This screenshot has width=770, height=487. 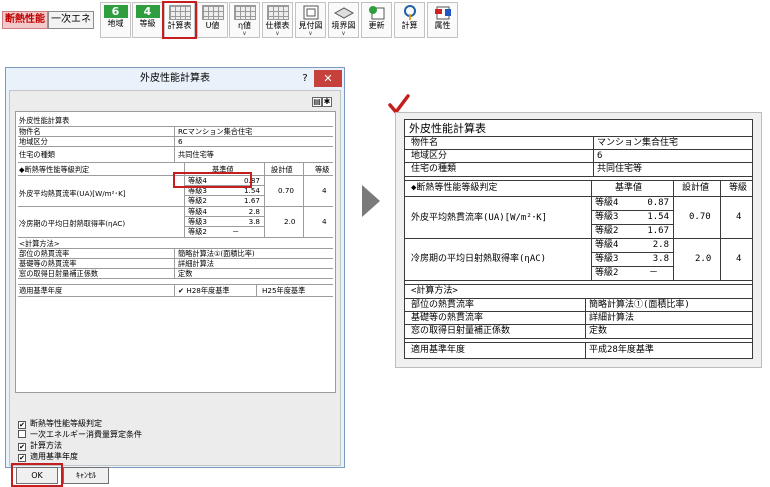 I want to click on preview-heading: 外皮性能計算表, so click(x=447, y=128).